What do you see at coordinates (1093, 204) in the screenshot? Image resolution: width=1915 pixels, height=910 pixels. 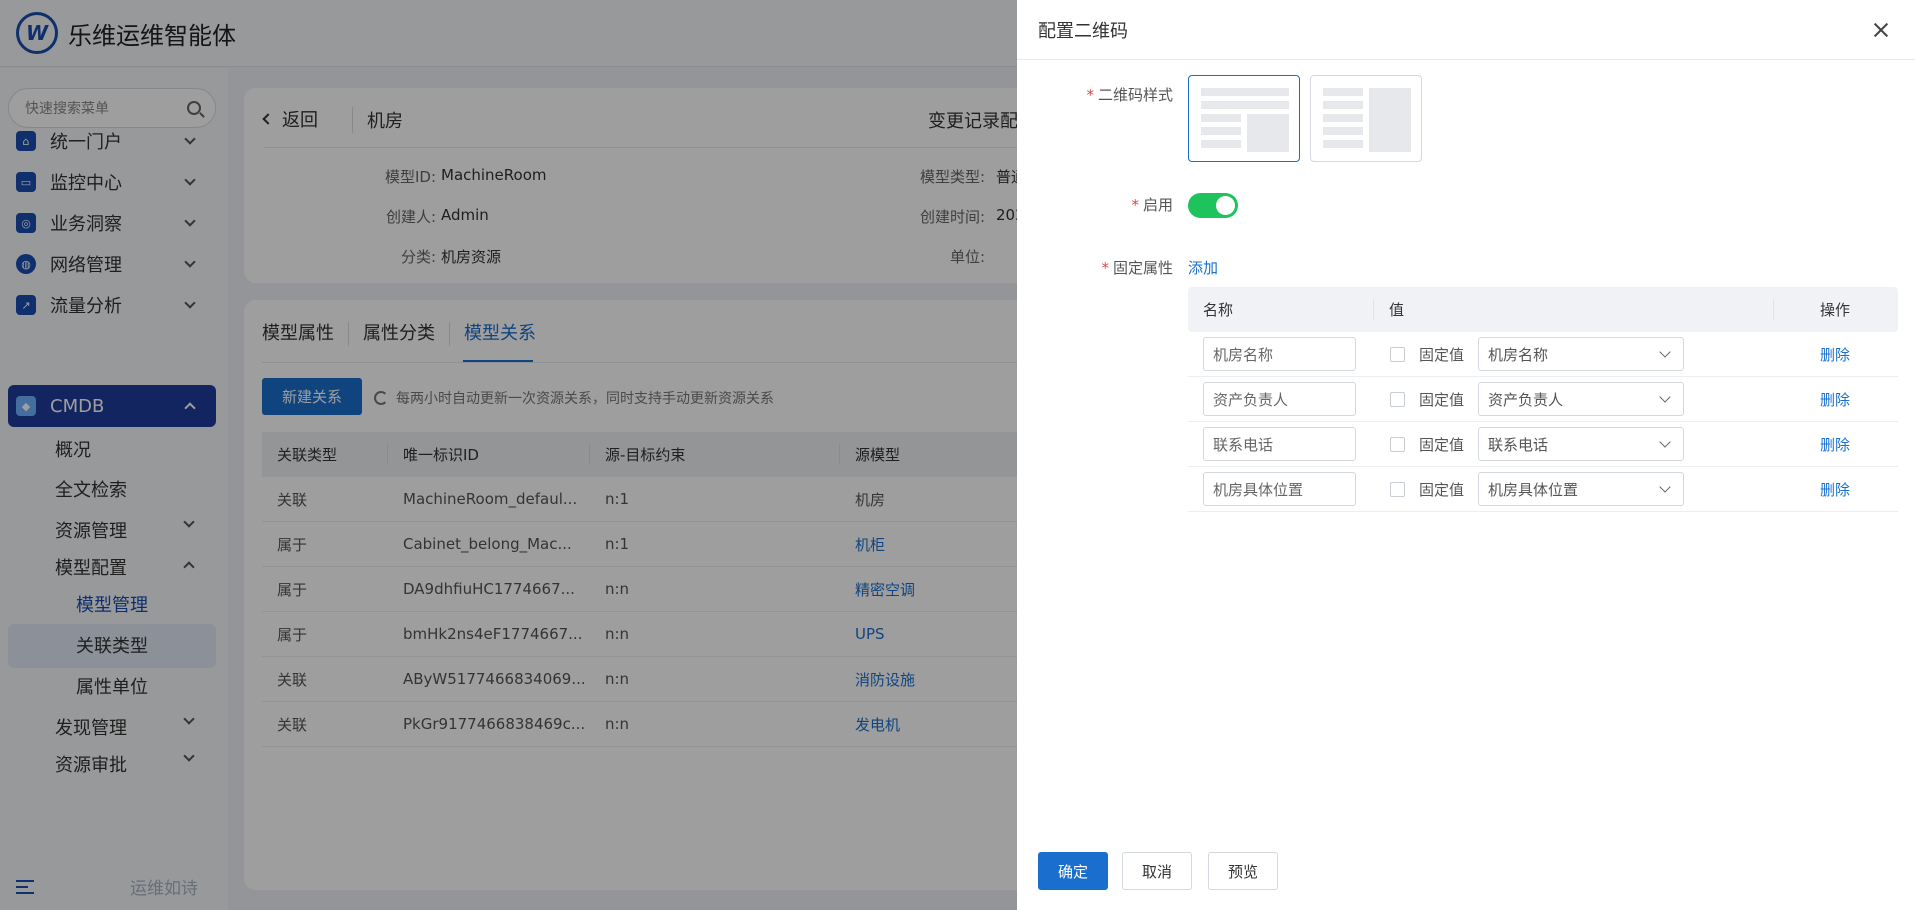 I see `enable-label: * 启用` at bounding box center [1093, 204].